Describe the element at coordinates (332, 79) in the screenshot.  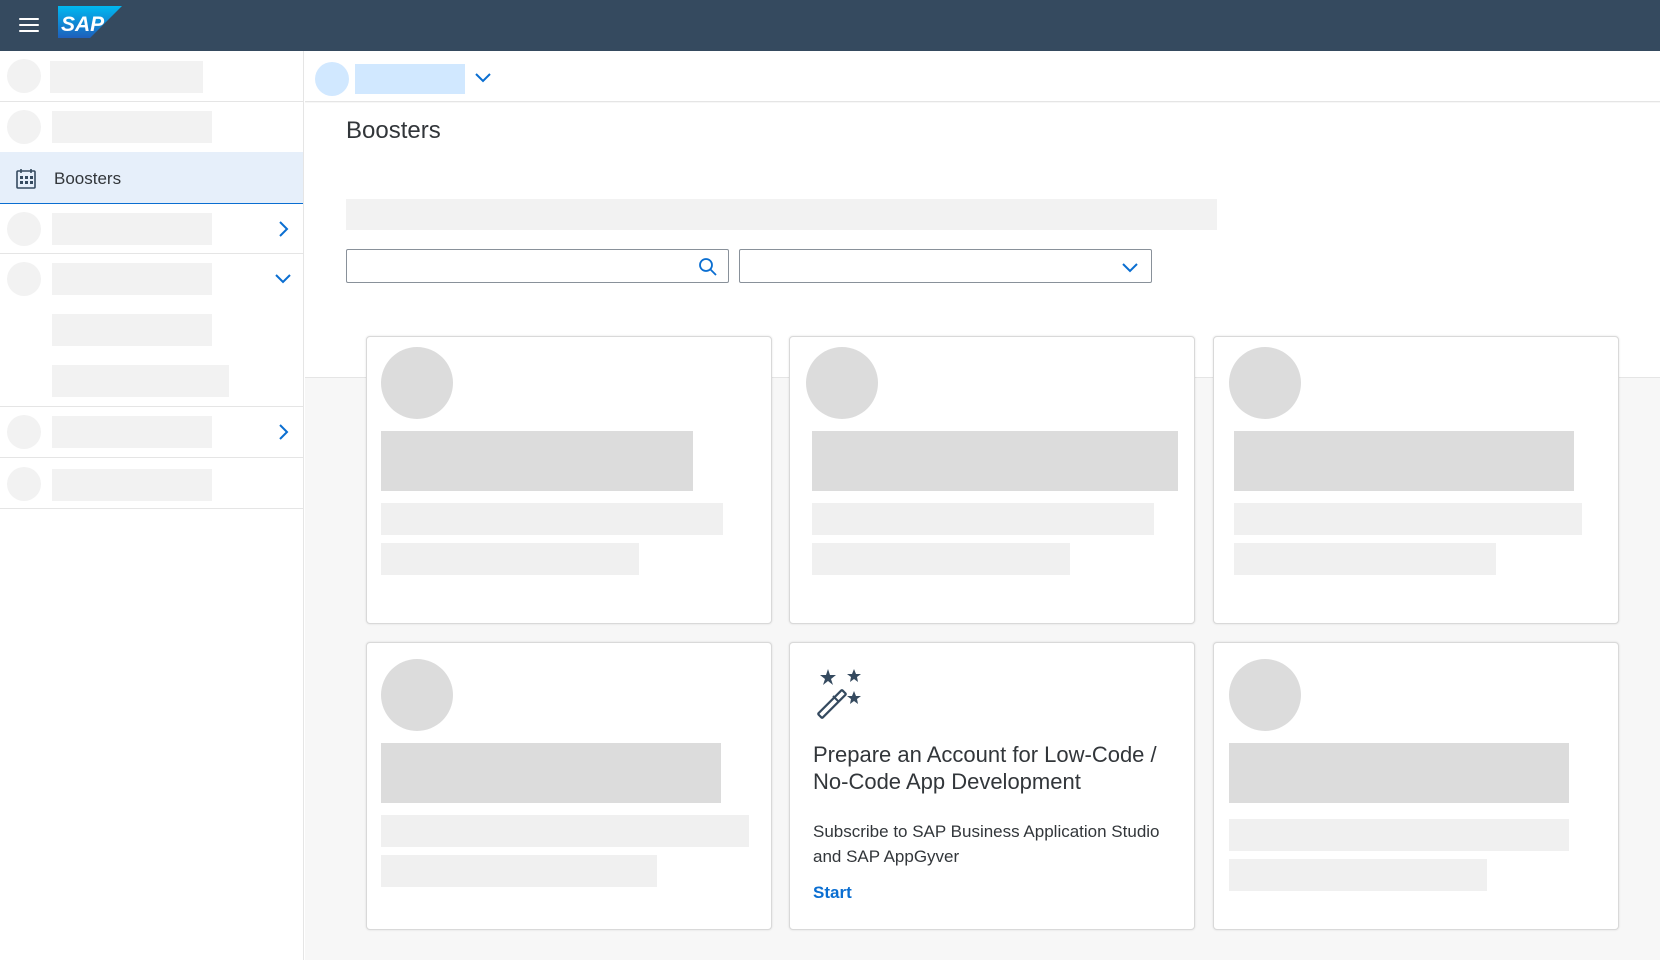
I see `context-avatar-placeholder` at that location.